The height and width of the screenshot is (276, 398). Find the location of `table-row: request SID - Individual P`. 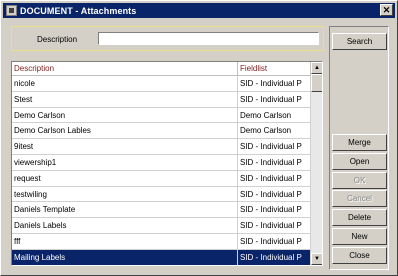

table-row: request SID - Individual P is located at coordinates (161, 178).